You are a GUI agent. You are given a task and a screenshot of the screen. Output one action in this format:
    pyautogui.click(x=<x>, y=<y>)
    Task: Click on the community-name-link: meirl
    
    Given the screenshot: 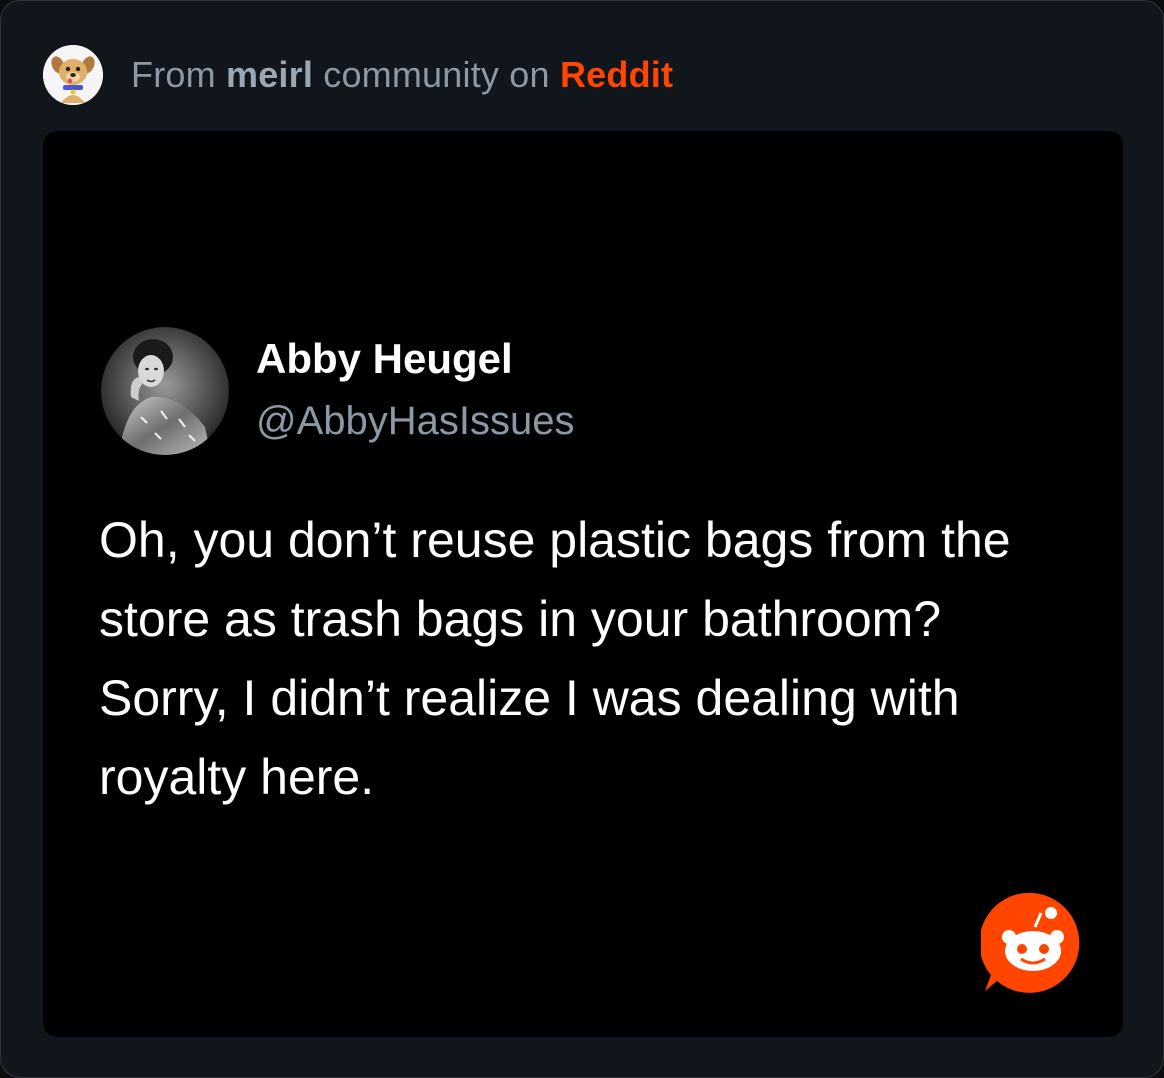 What is the action you would take?
    pyautogui.click(x=269, y=74)
    